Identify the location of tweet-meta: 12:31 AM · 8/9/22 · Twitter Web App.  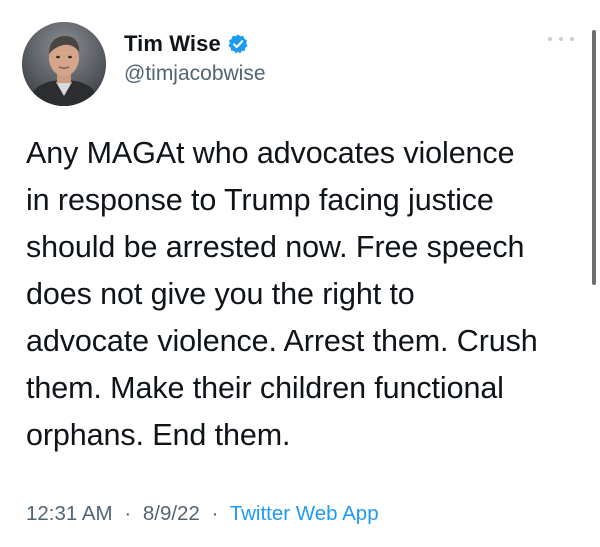
(202, 514).